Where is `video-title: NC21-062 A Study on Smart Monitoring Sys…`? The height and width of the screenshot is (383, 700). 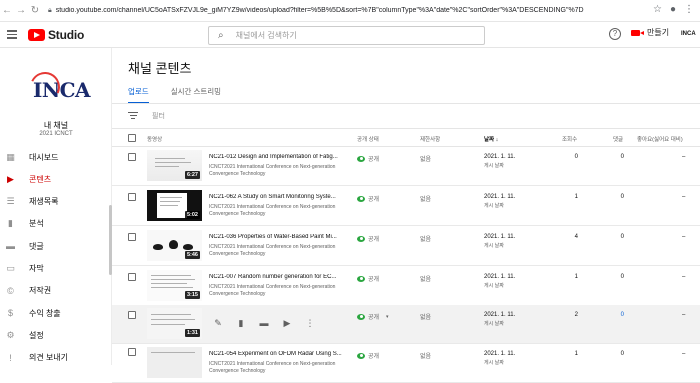
video-title: NC21-062 A Study on Smart Monitoring Sys… is located at coordinates (276, 197).